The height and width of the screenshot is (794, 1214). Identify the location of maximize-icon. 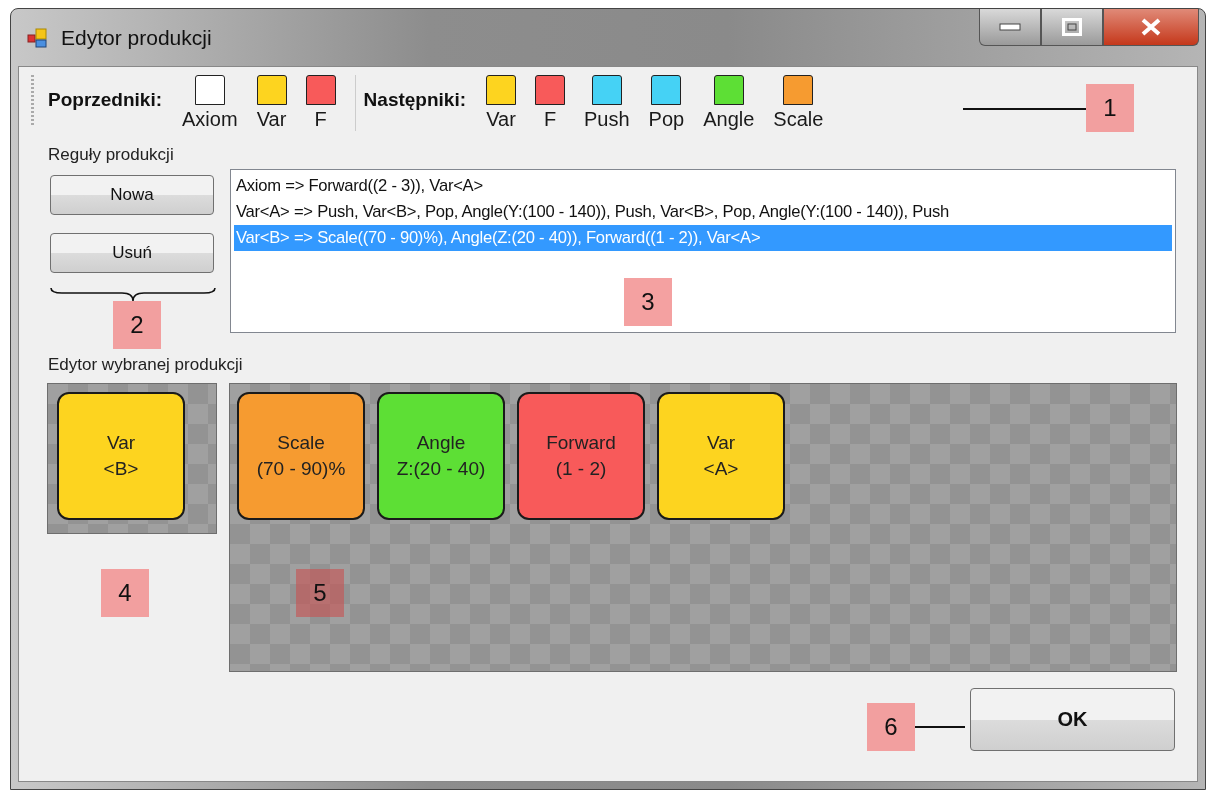
(1072, 27).